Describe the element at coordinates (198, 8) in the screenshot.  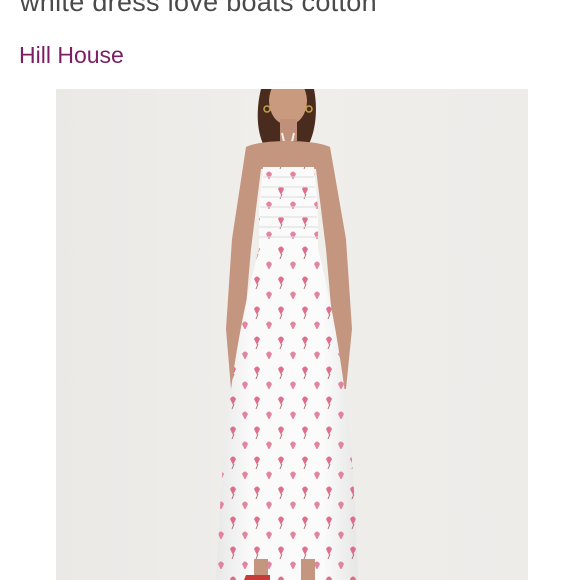
I see `listing-title: white dress love boats cotton` at that location.